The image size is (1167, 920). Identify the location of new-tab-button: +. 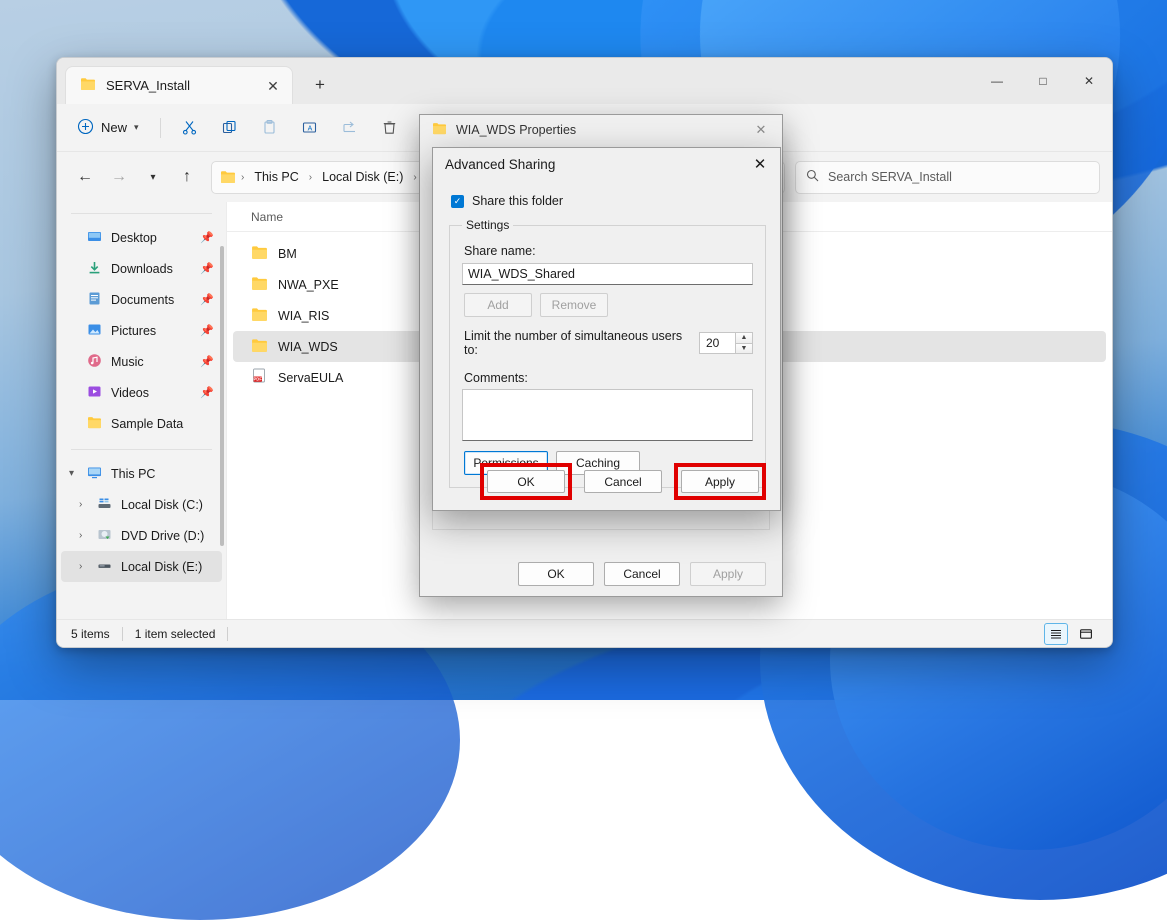
(320, 85).